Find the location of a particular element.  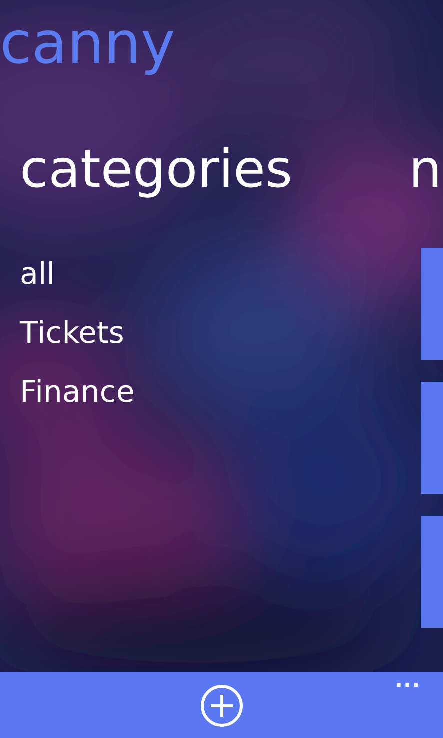

category-item: Finance is located at coordinates (77, 381).